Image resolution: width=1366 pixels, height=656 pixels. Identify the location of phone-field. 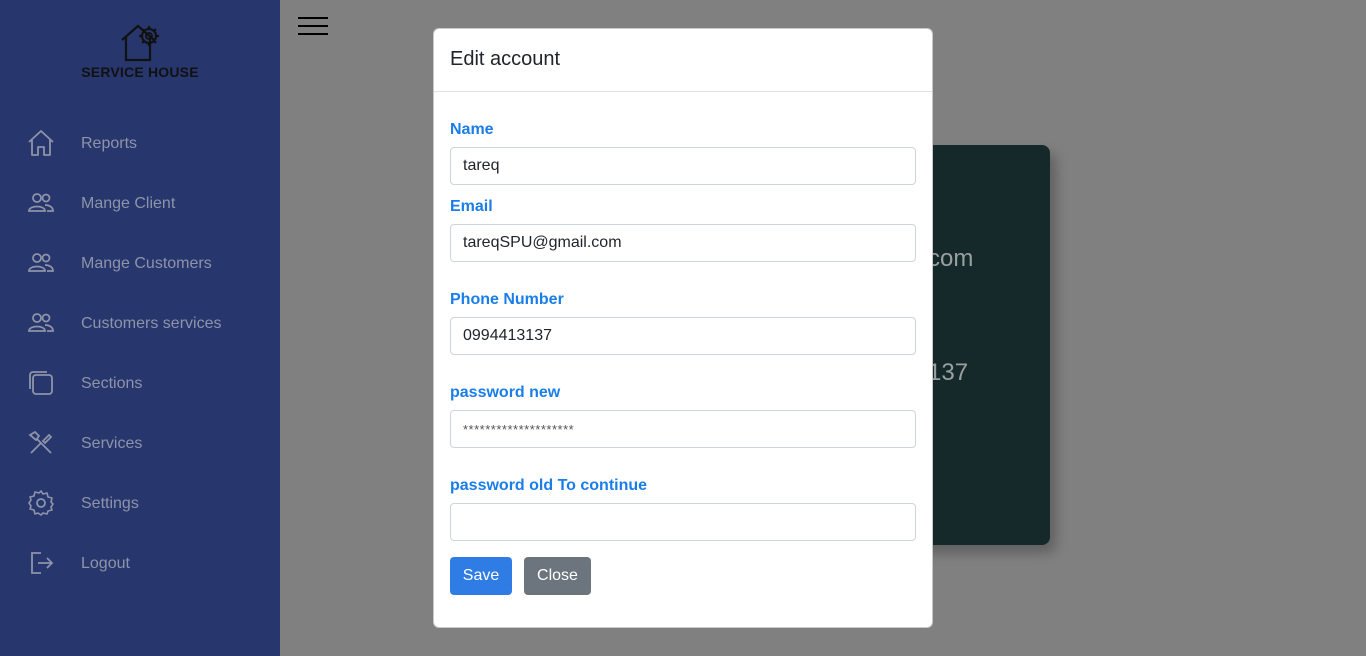
(683, 336).